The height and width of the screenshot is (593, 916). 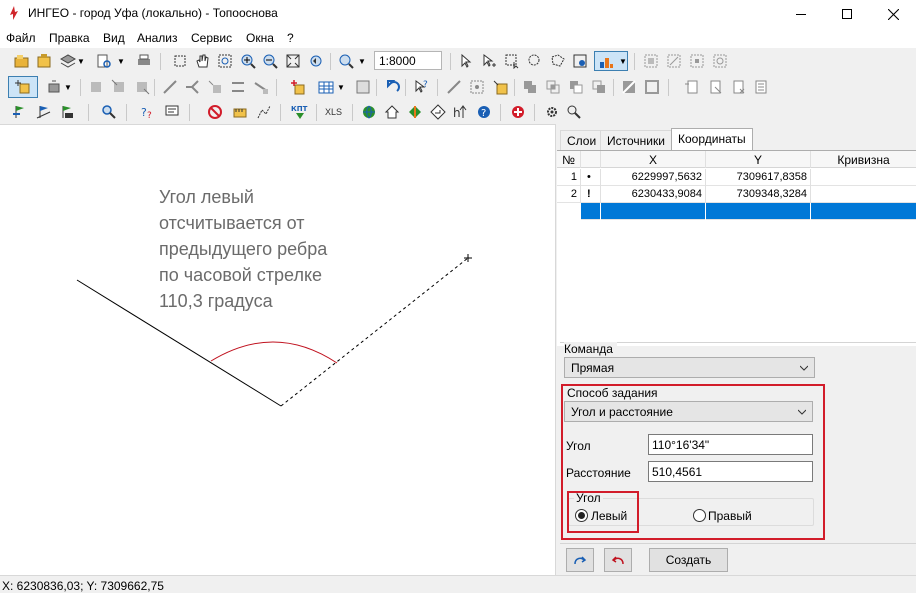 I want to click on tab-sources: Источники, so click(x=636, y=140).